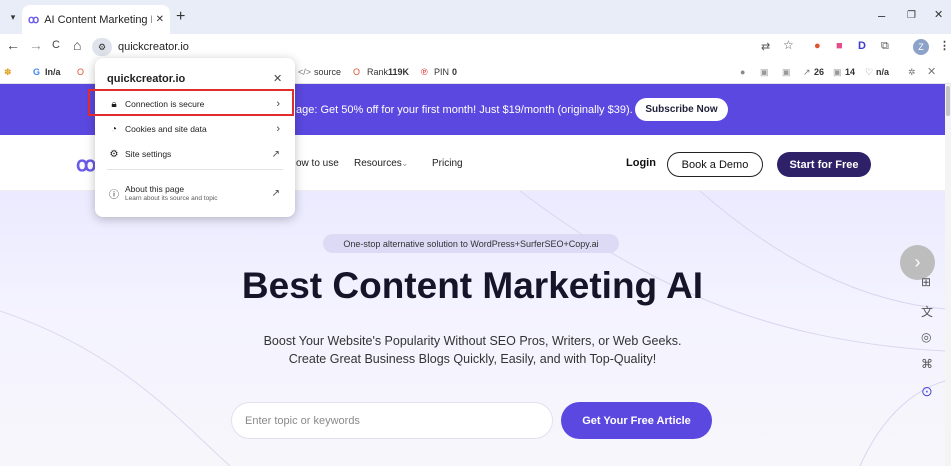  Describe the element at coordinates (378, 72) in the screenshot. I see `rank-label: Rank` at that location.